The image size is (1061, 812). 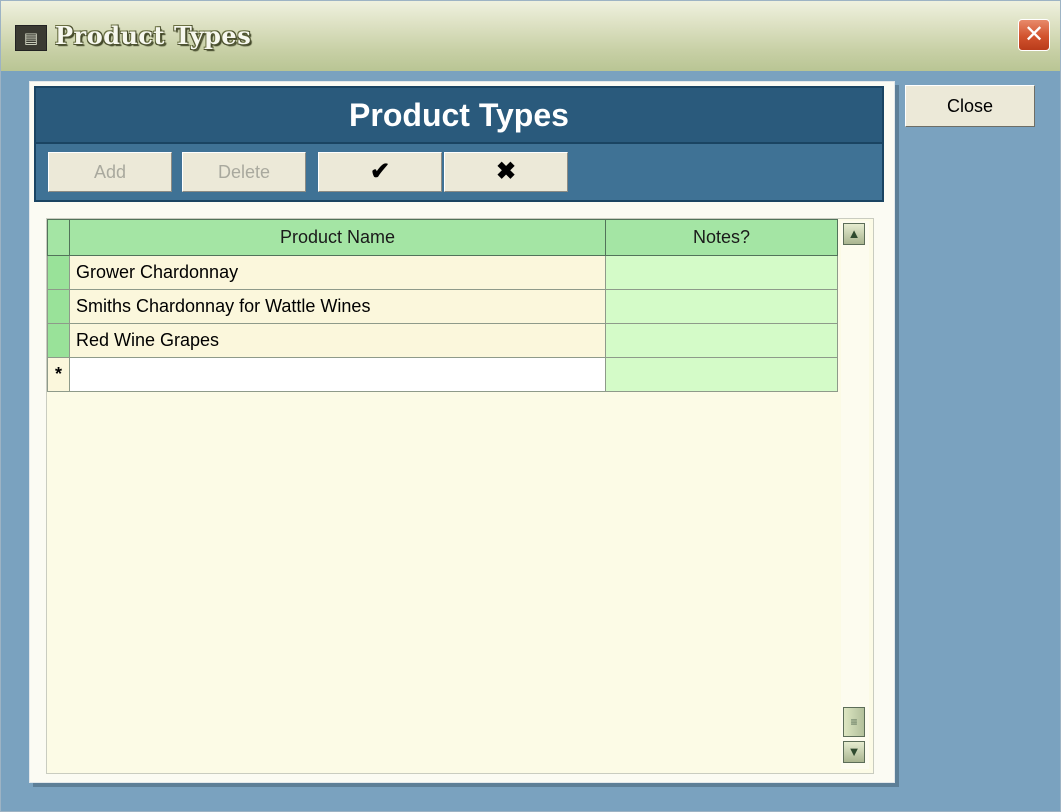 What do you see at coordinates (337, 340) in the screenshot?
I see `product-name-cell: Red Wine Grapes` at bounding box center [337, 340].